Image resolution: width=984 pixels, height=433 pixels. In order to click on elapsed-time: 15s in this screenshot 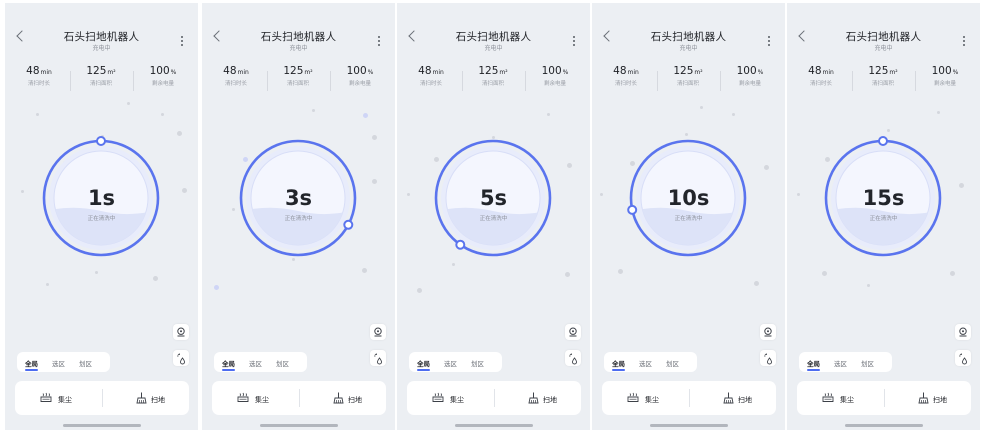, I will do `click(883, 198)`.